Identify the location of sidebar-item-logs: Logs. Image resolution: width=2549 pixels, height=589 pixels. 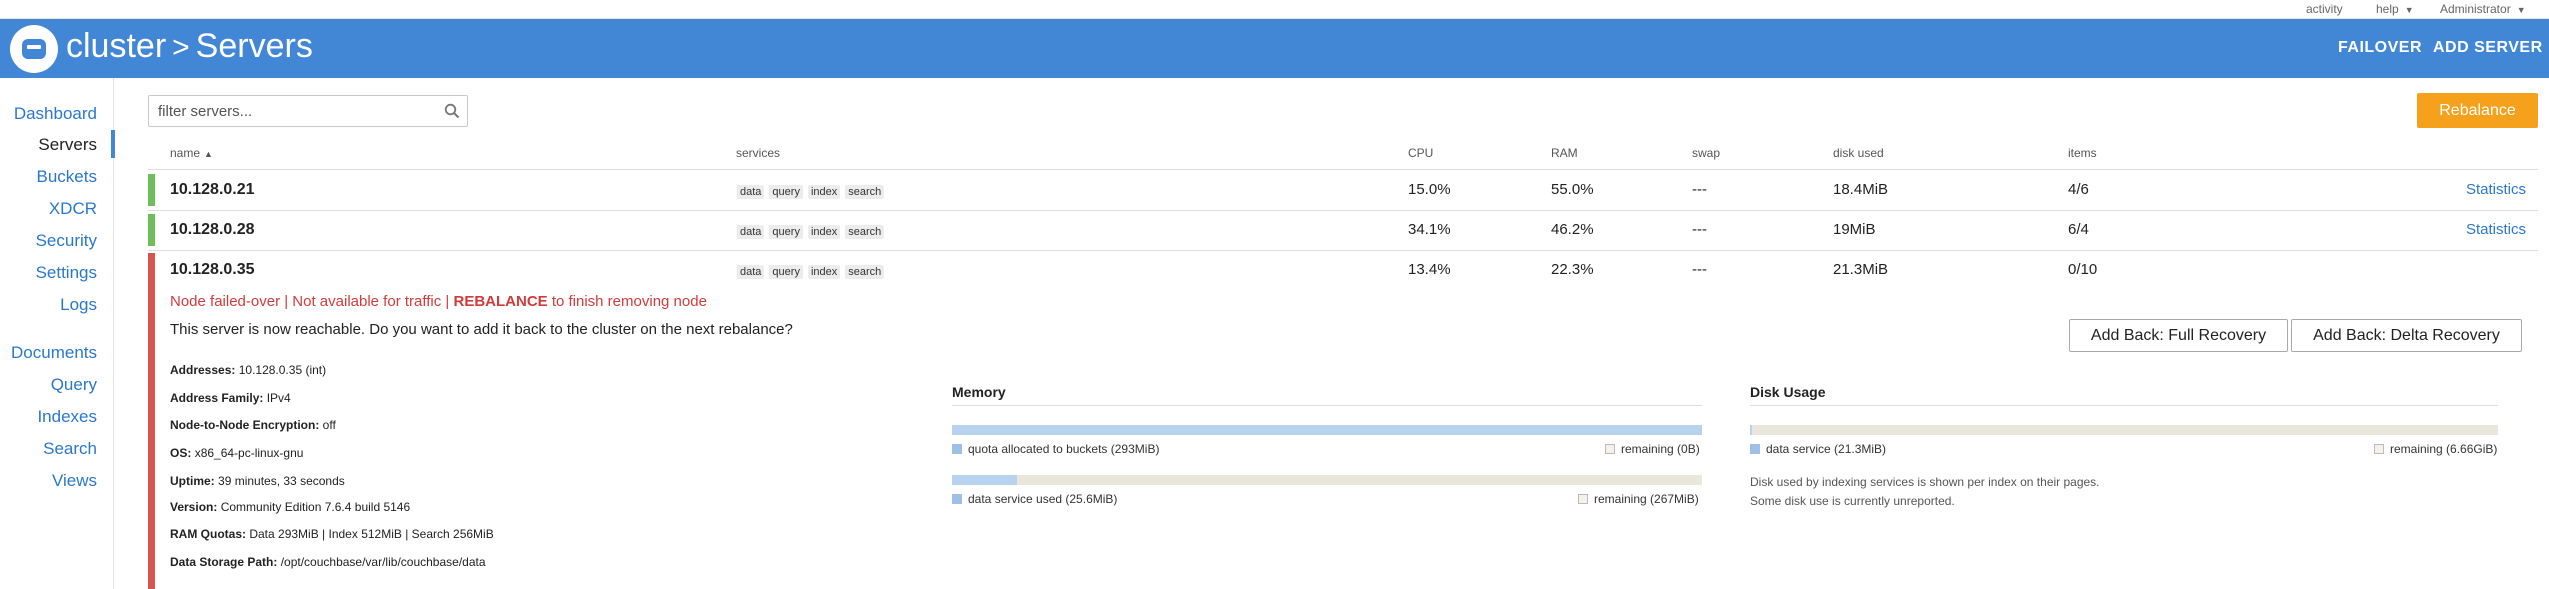
(78, 305).